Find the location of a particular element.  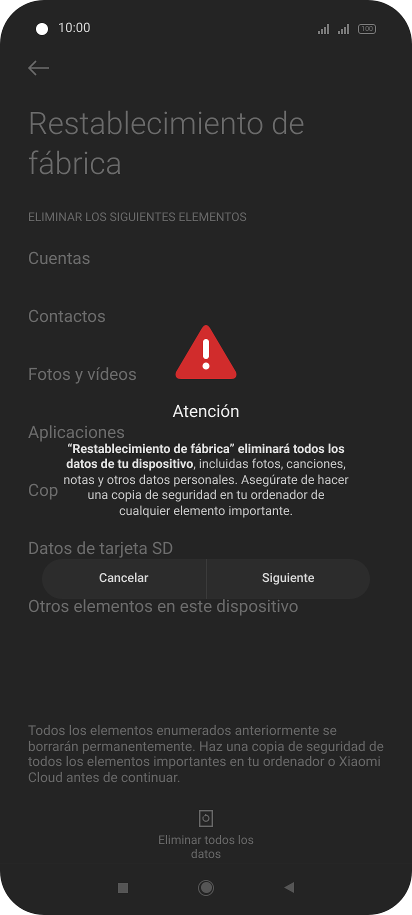

list-item: Contactos is located at coordinates (67, 317).